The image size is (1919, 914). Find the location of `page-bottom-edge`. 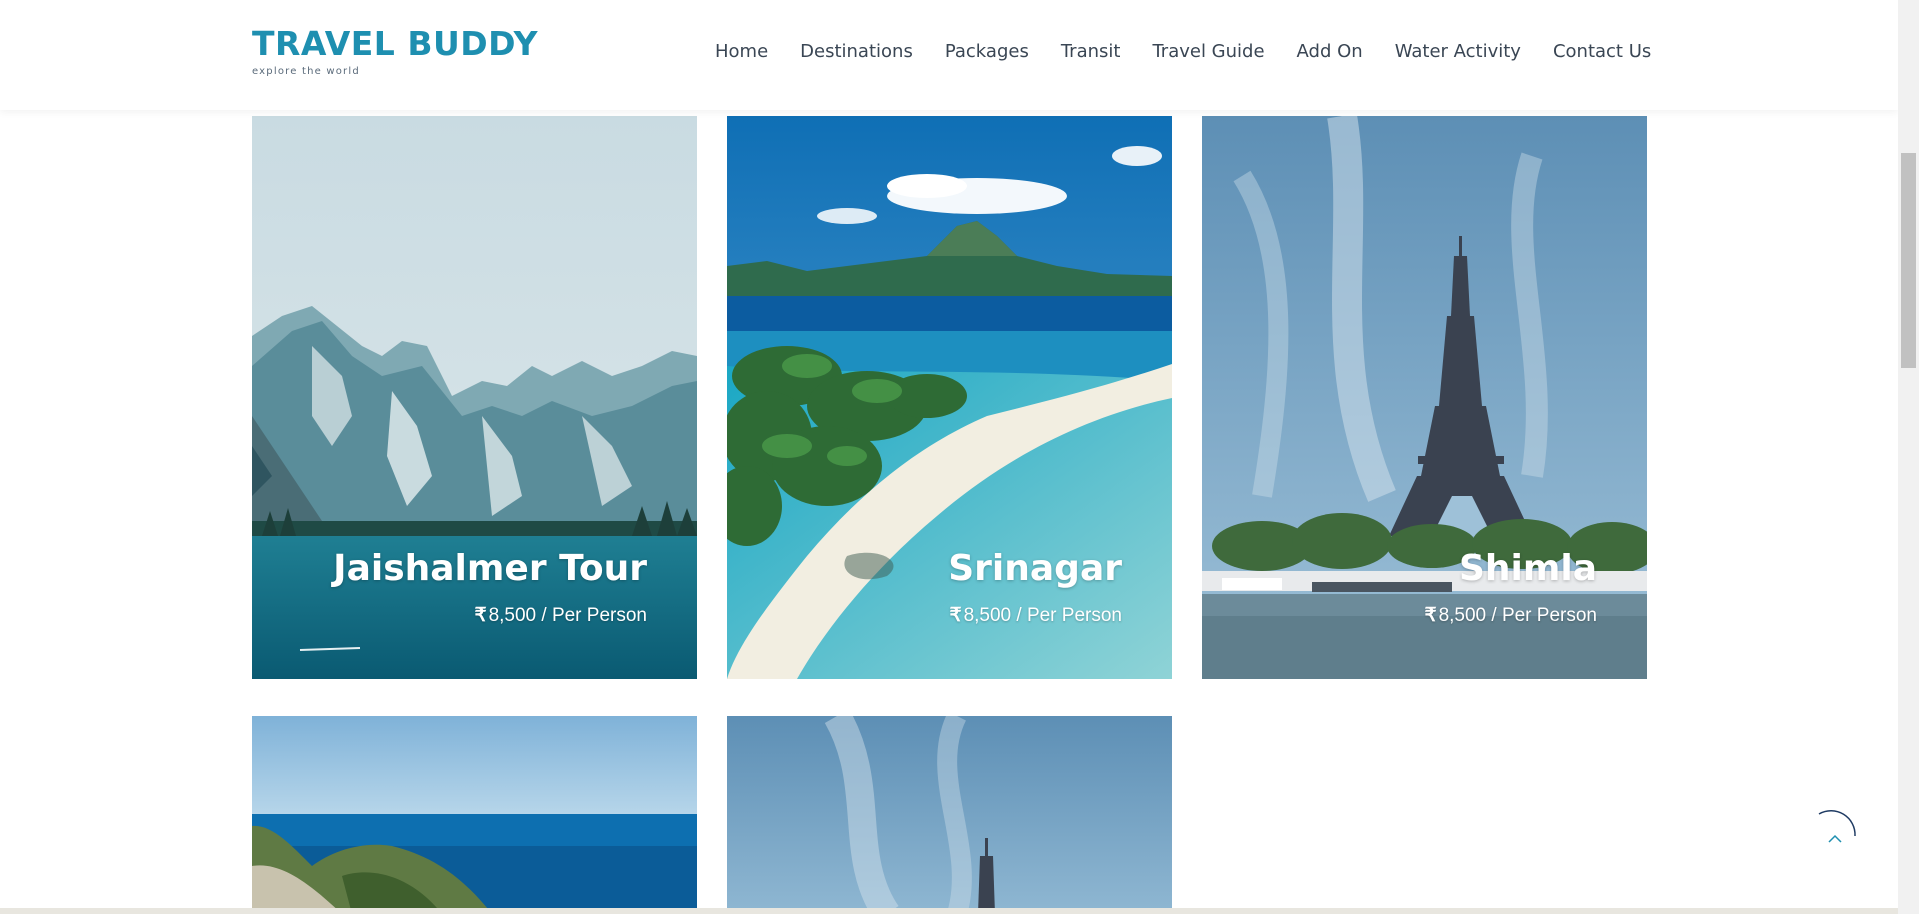

page-bottom-edge is located at coordinates (949, 911).